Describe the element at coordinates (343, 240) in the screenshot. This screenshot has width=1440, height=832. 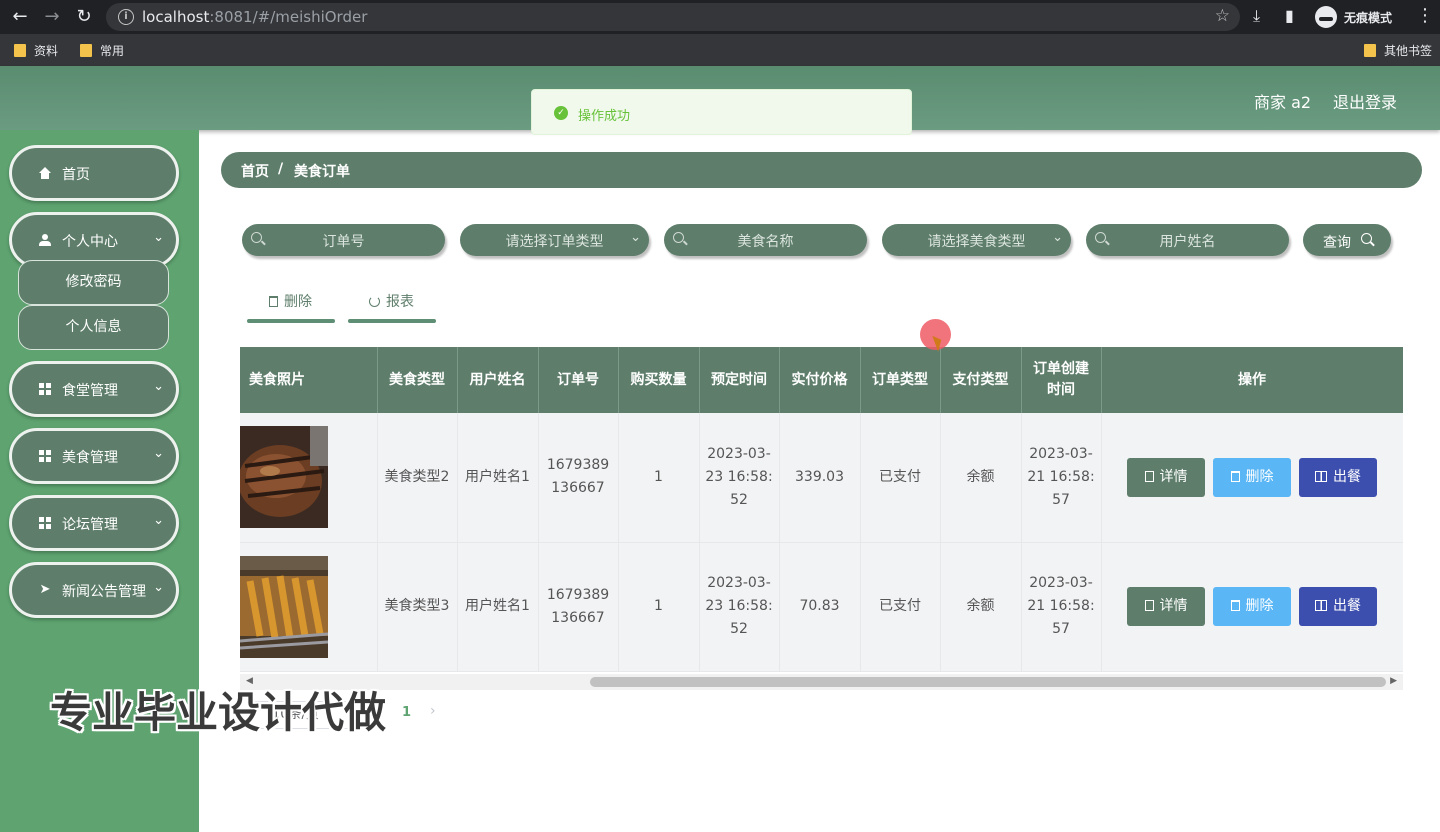
I see `order-no-input: 订单号` at that location.